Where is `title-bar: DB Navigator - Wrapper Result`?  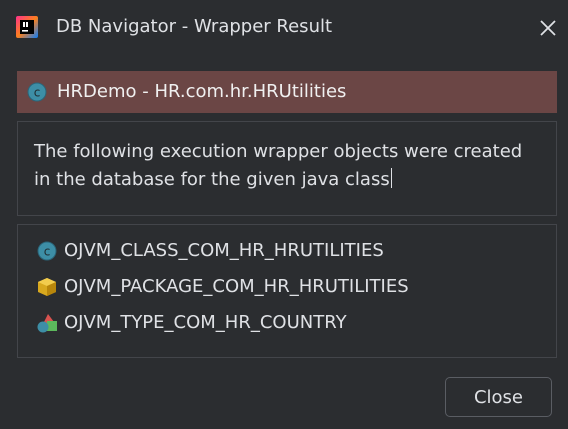
title-bar: DB Navigator - Wrapper Result is located at coordinates (284, 27).